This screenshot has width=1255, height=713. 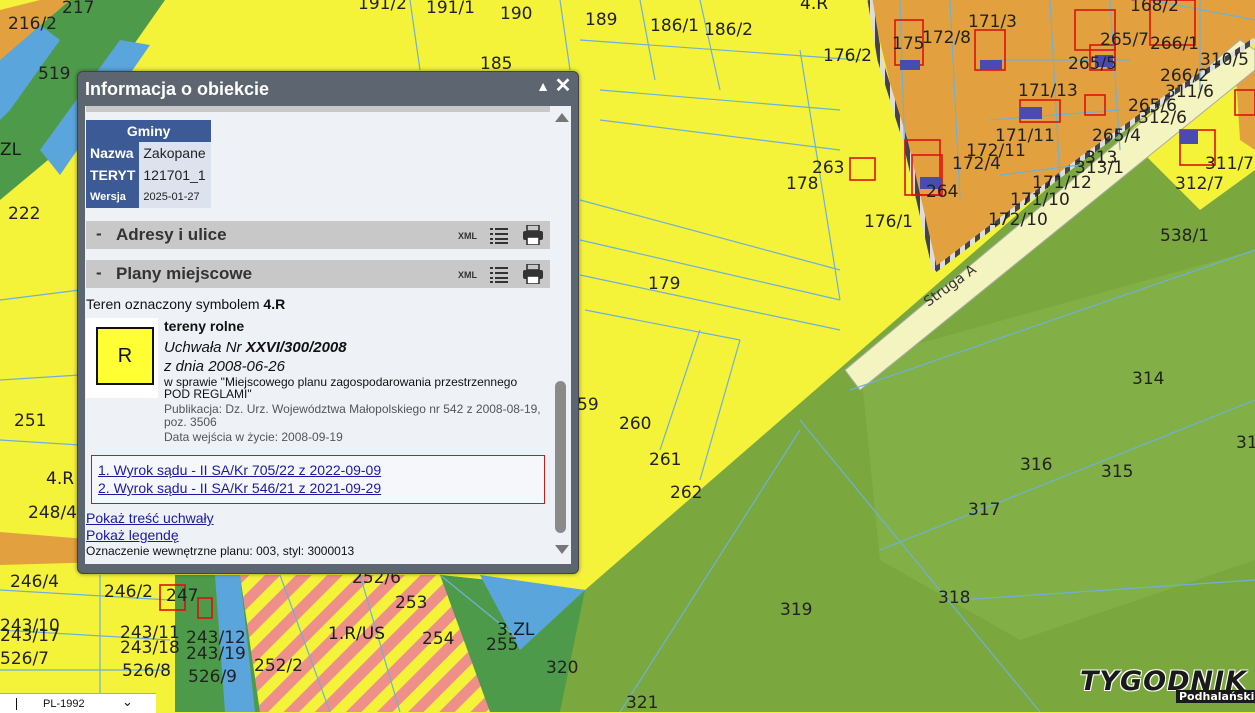 I want to click on close-icon: ✕, so click(x=563, y=86).